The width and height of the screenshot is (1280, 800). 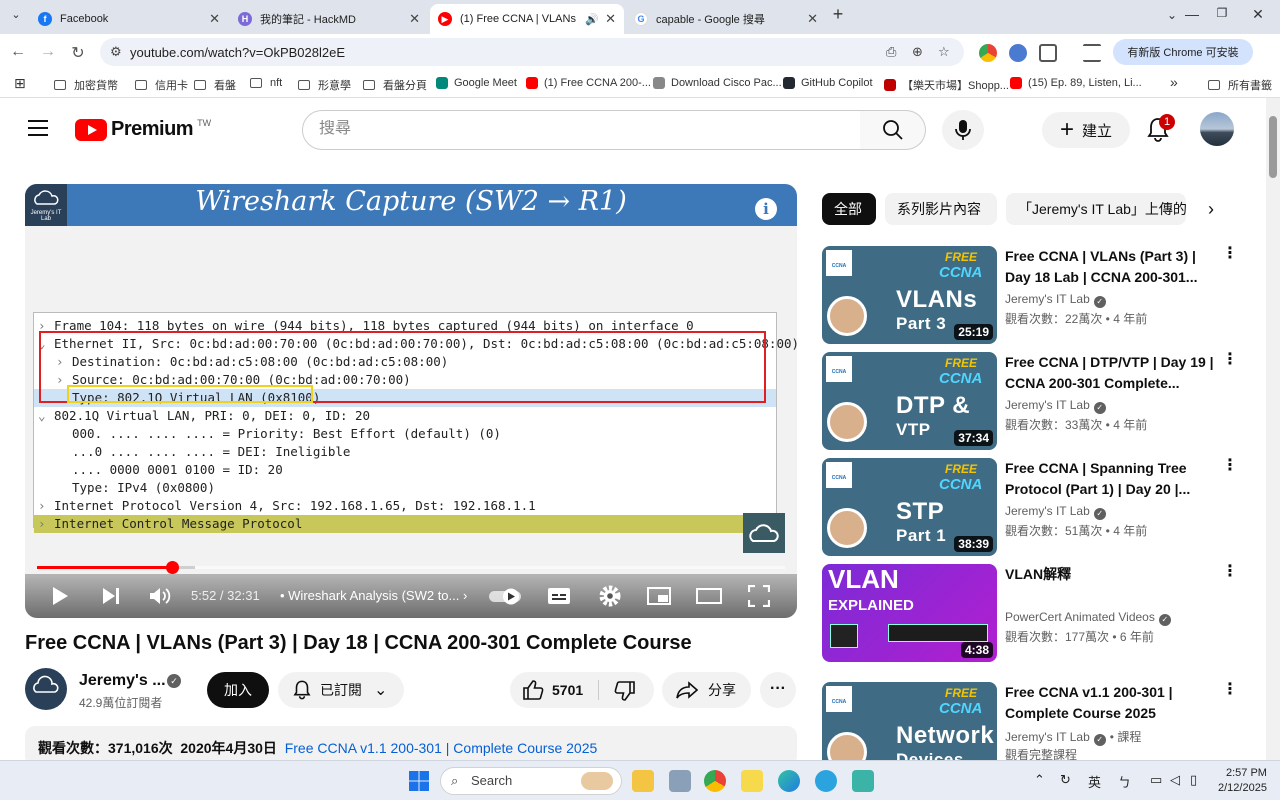 What do you see at coordinates (395, 85) in the screenshot?
I see `bookmark-item: 看盤分頁` at bounding box center [395, 85].